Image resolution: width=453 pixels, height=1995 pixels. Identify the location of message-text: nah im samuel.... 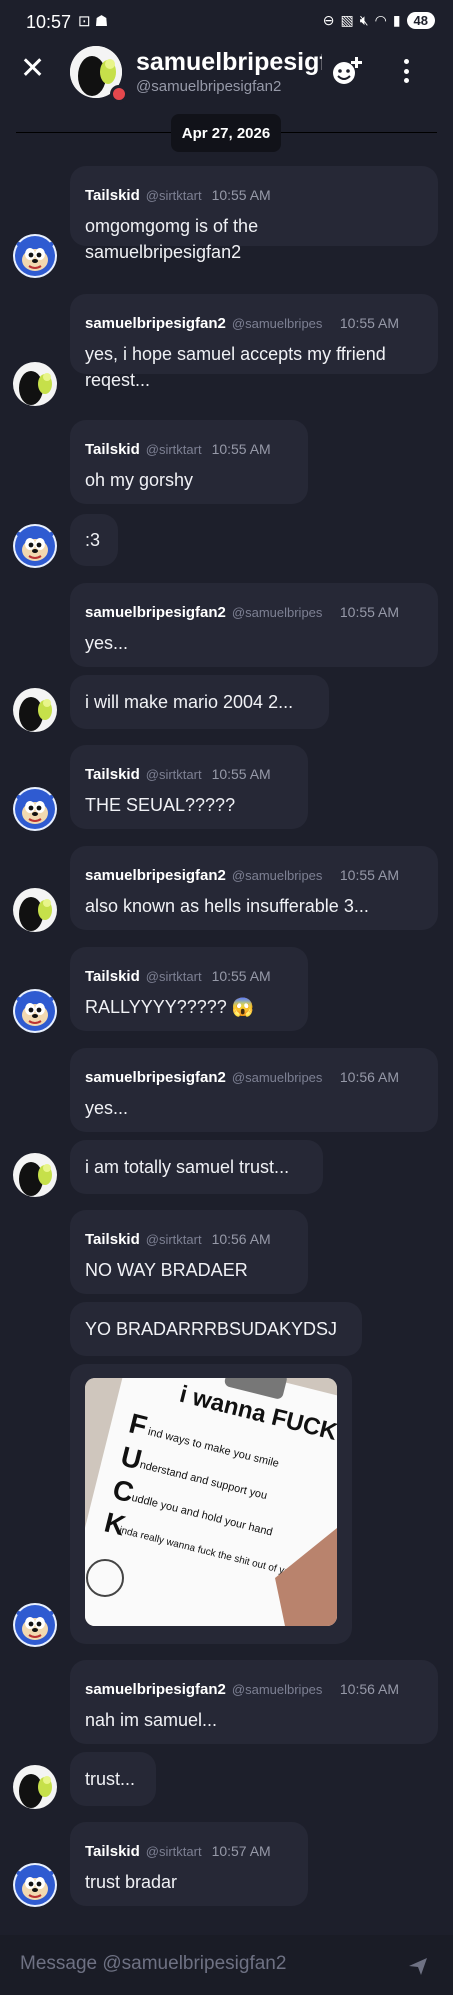
(151, 1720).